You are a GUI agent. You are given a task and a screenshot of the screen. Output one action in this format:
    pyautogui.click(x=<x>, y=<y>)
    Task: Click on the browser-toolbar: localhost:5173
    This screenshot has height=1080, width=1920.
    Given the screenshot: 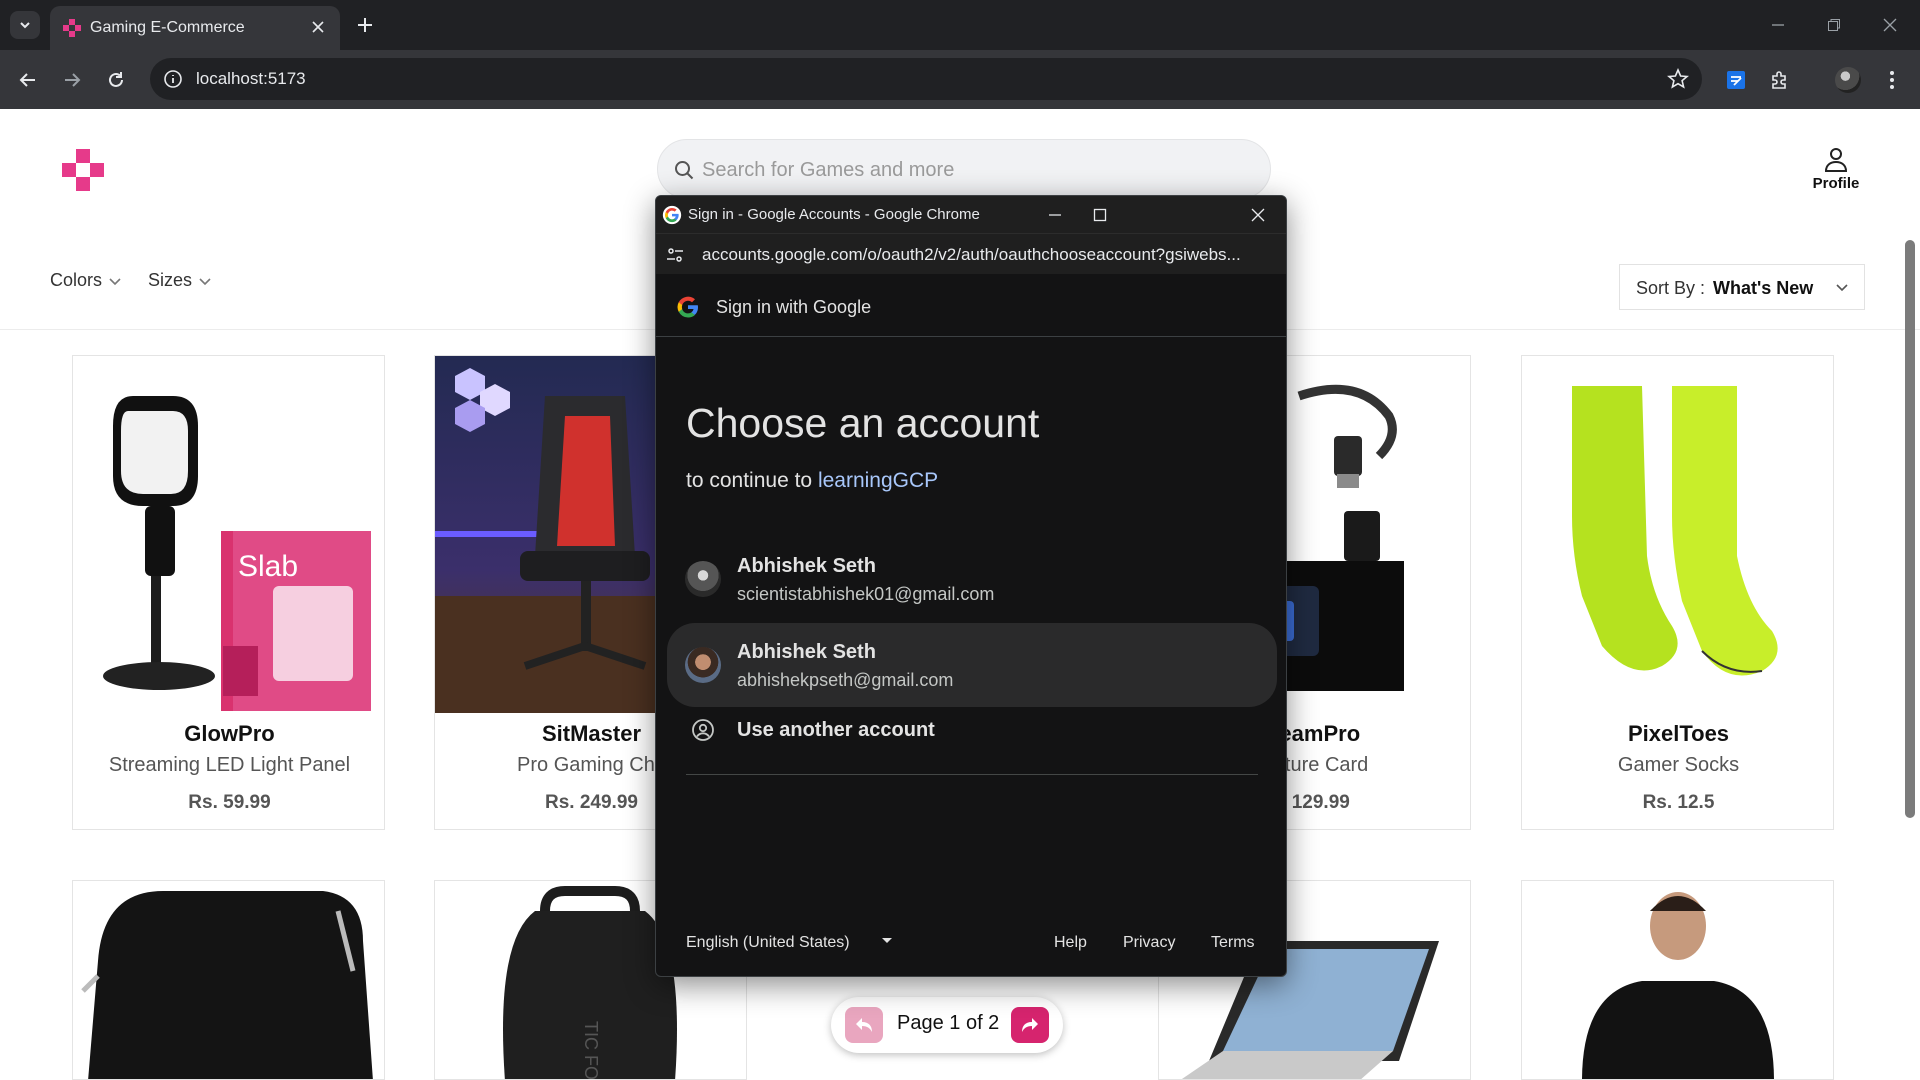 What is the action you would take?
    pyautogui.click(x=960, y=79)
    